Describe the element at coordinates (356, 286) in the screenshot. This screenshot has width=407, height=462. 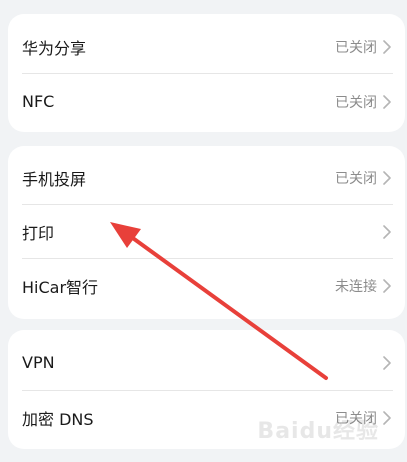
I see `settings-item-status: 未连接` at that location.